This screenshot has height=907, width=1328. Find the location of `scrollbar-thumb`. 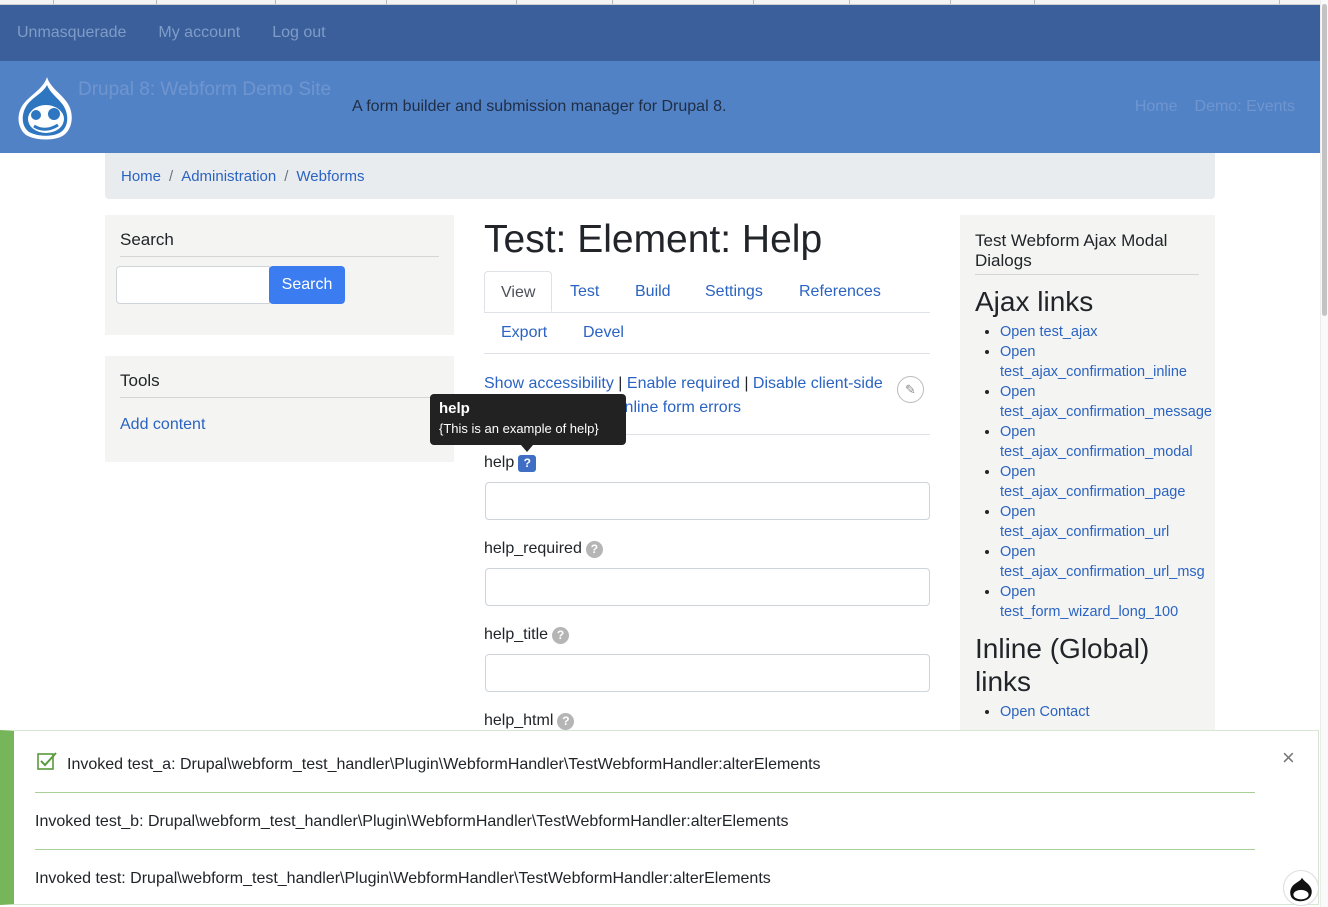

scrollbar-thumb is located at coordinates (1324, 160).